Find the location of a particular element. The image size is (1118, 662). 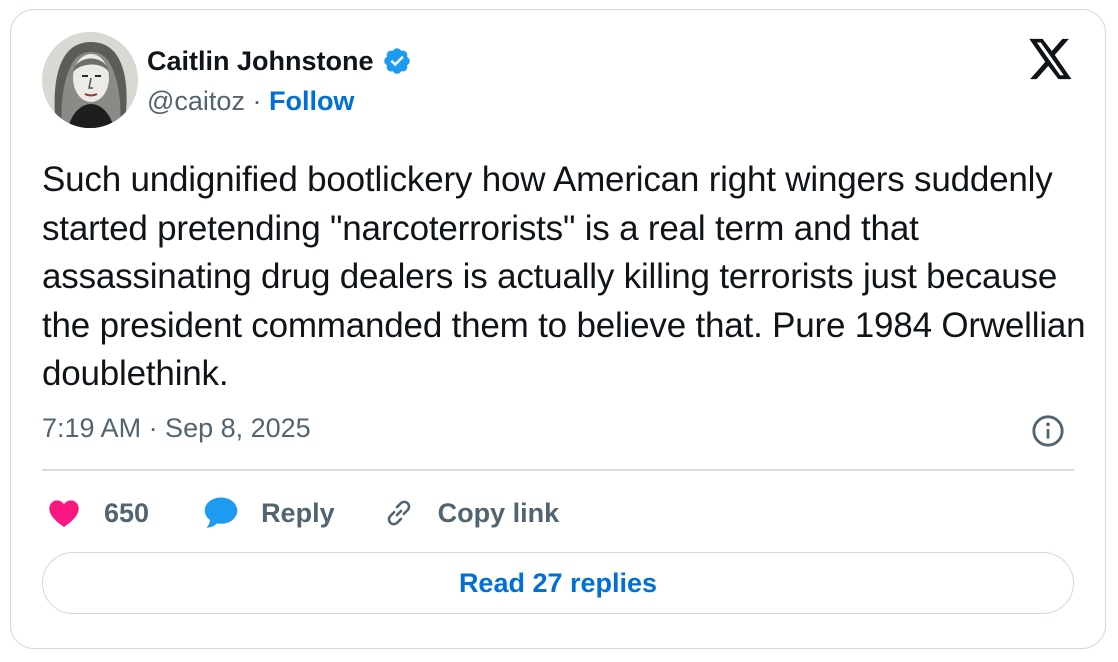

read-replies-button: Read 27 replies is located at coordinates (558, 583).